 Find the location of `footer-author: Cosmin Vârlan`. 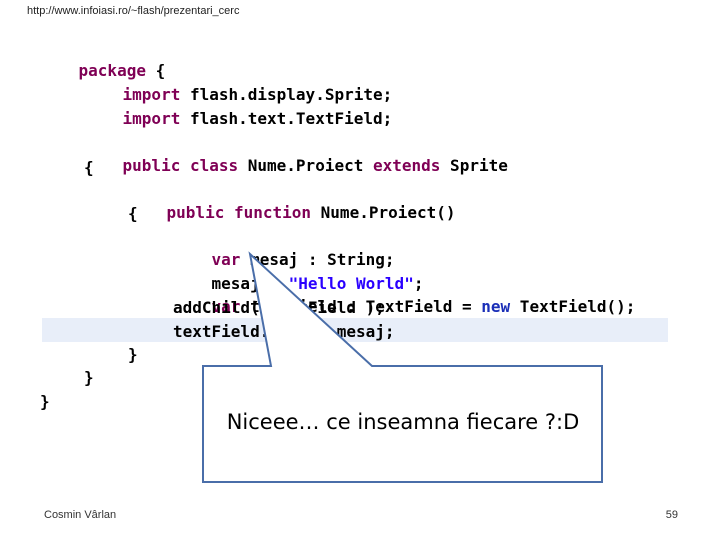

footer-author: Cosmin Vârlan is located at coordinates (80, 515).